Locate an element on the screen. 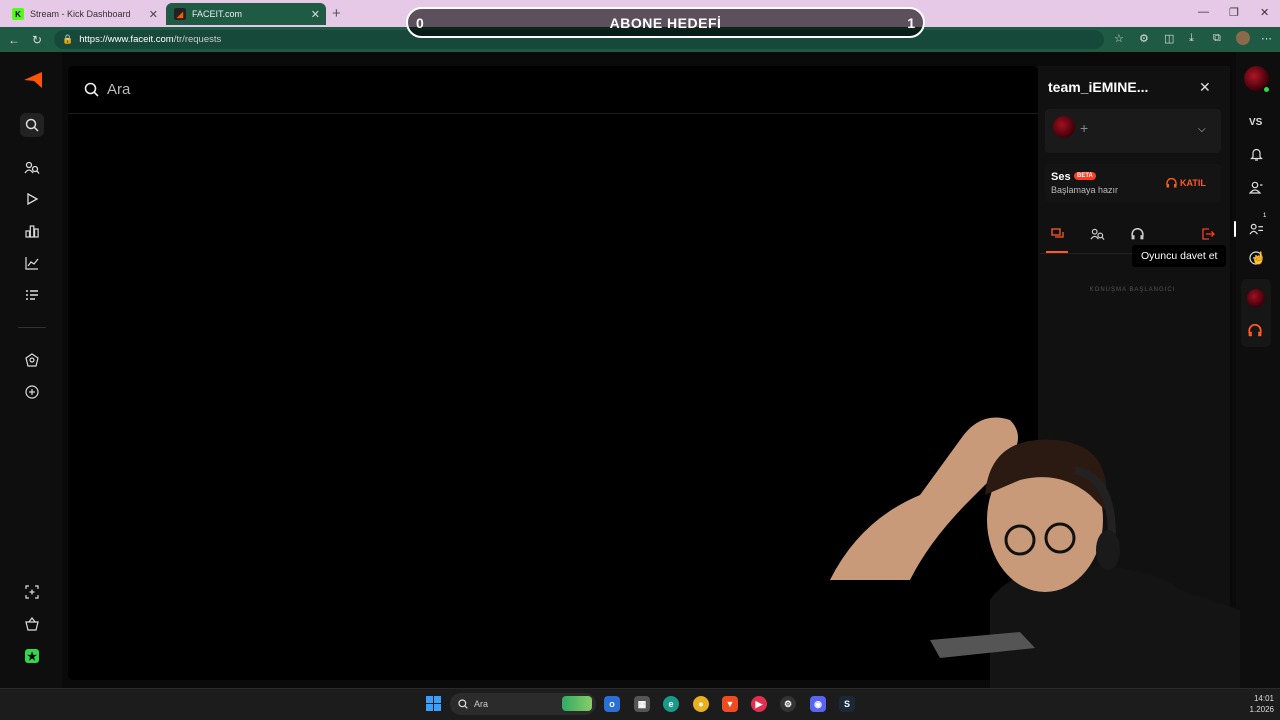 Image resolution: width=1280 pixels, height=720 pixels. windows-start-icon is located at coordinates (433, 703).